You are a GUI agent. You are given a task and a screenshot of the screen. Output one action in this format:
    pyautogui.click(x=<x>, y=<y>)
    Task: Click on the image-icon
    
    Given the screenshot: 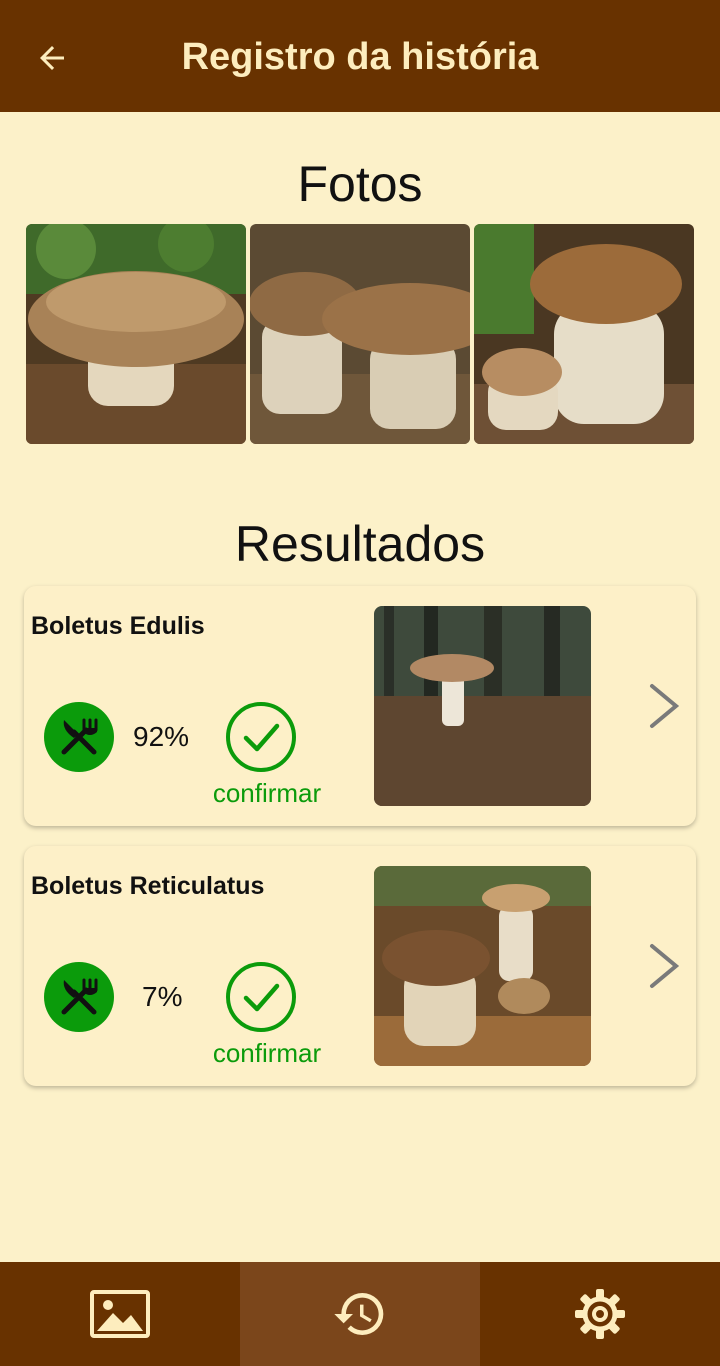 What is the action you would take?
    pyautogui.click(x=120, y=1314)
    